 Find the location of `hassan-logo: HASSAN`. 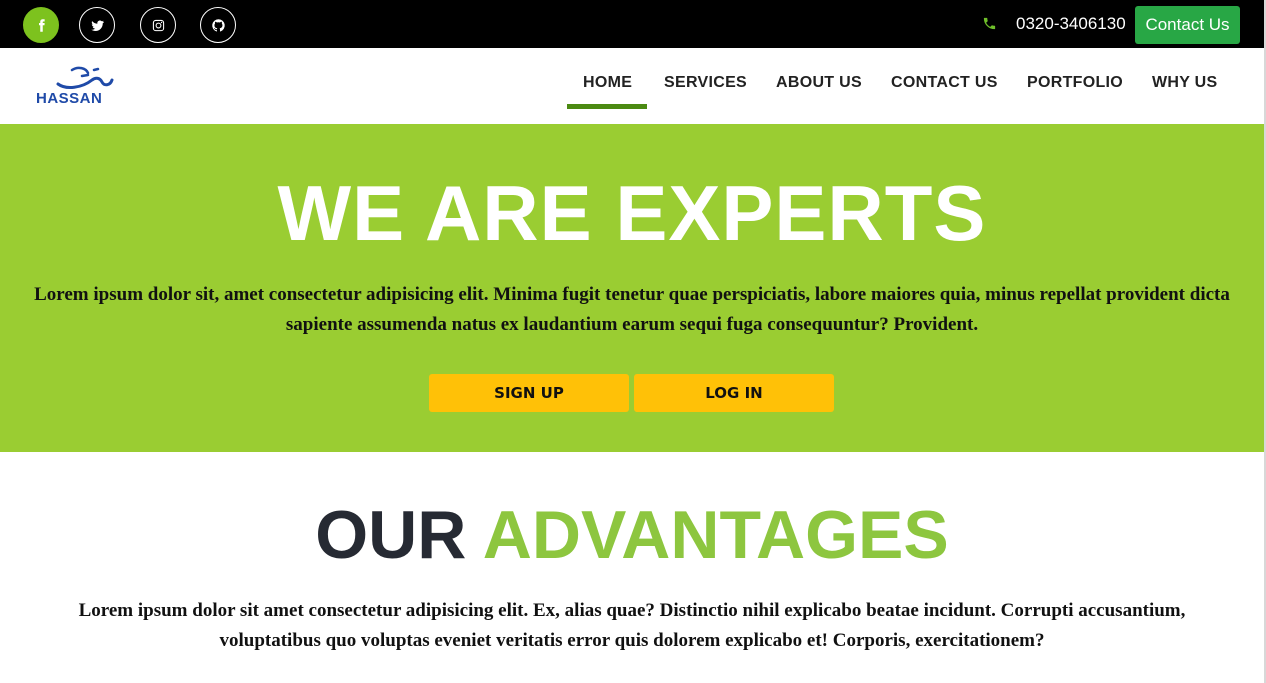

hassan-logo: HASSAN is located at coordinates (82, 87).